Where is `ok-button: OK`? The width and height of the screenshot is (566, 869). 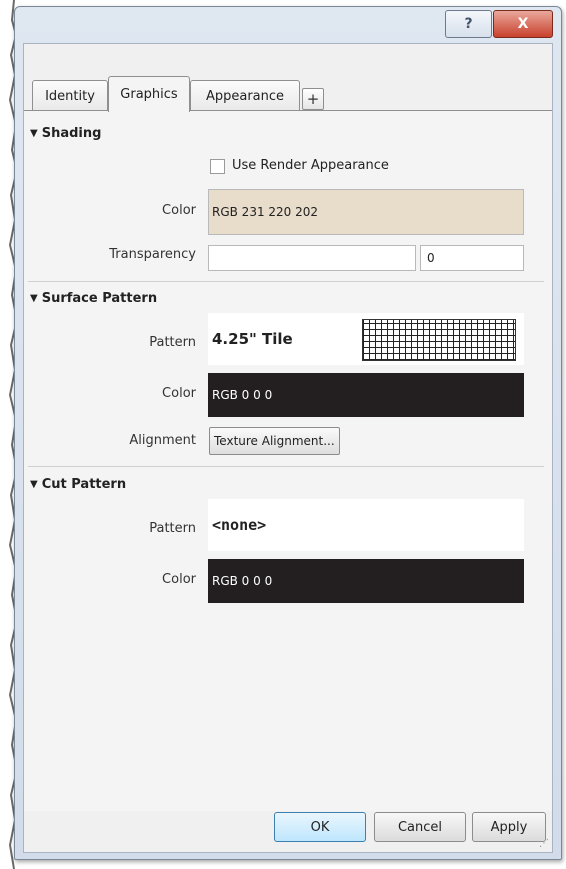
ok-button: OK is located at coordinates (320, 827).